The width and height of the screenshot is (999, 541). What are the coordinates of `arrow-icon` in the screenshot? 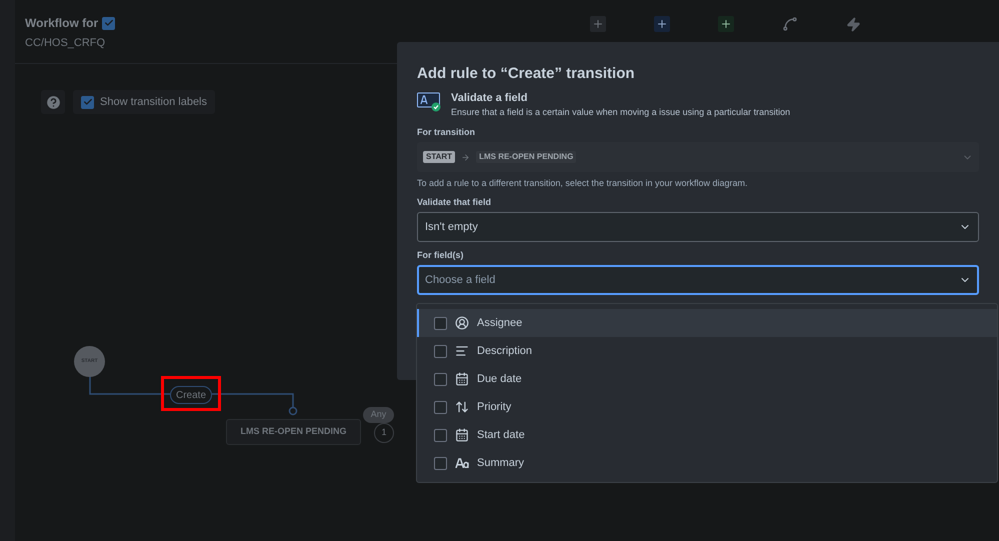 It's located at (465, 157).